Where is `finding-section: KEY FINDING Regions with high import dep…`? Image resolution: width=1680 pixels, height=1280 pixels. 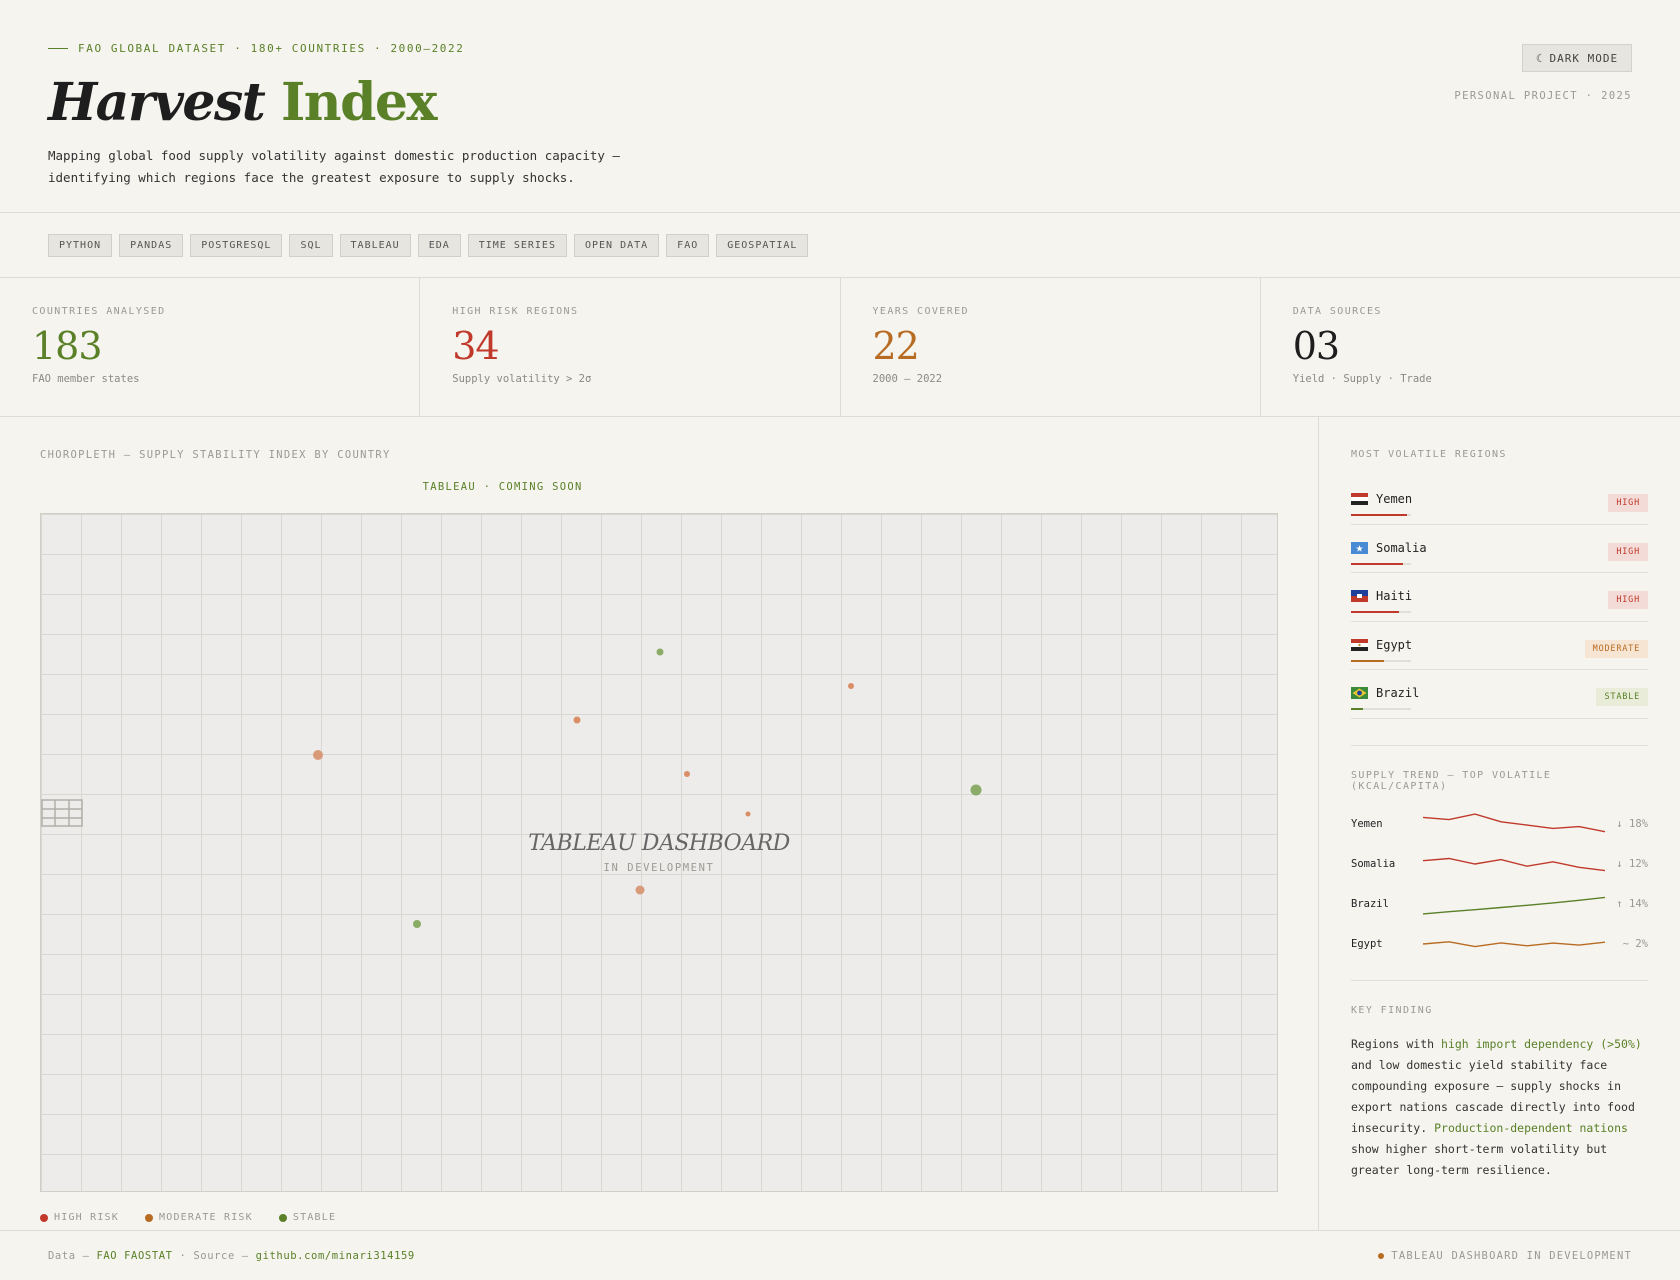 finding-section: KEY FINDING Regions with high import dep… is located at coordinates (1499, 1080).